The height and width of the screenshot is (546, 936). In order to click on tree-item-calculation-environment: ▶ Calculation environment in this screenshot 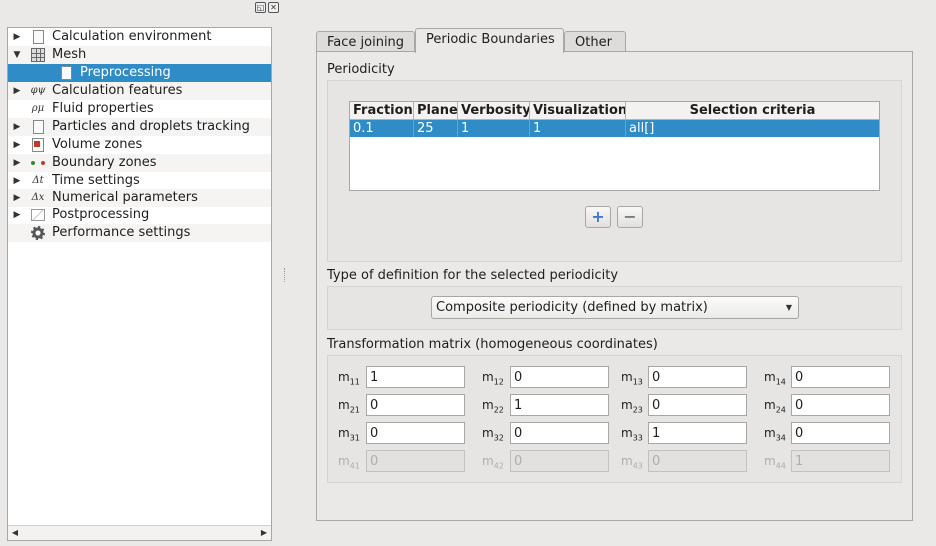, I will do `click(139, 37)`.